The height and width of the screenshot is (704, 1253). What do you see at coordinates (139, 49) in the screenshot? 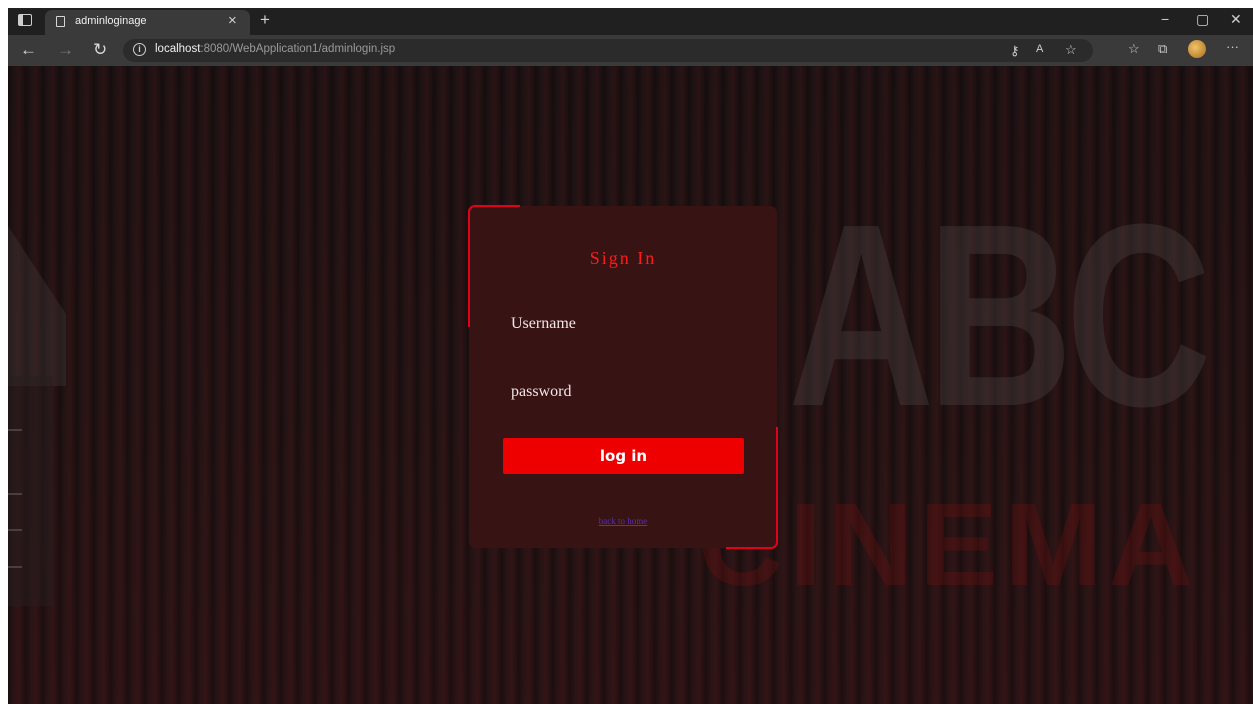
I see `site-info-icon: i` at bounding box center [139, 49].